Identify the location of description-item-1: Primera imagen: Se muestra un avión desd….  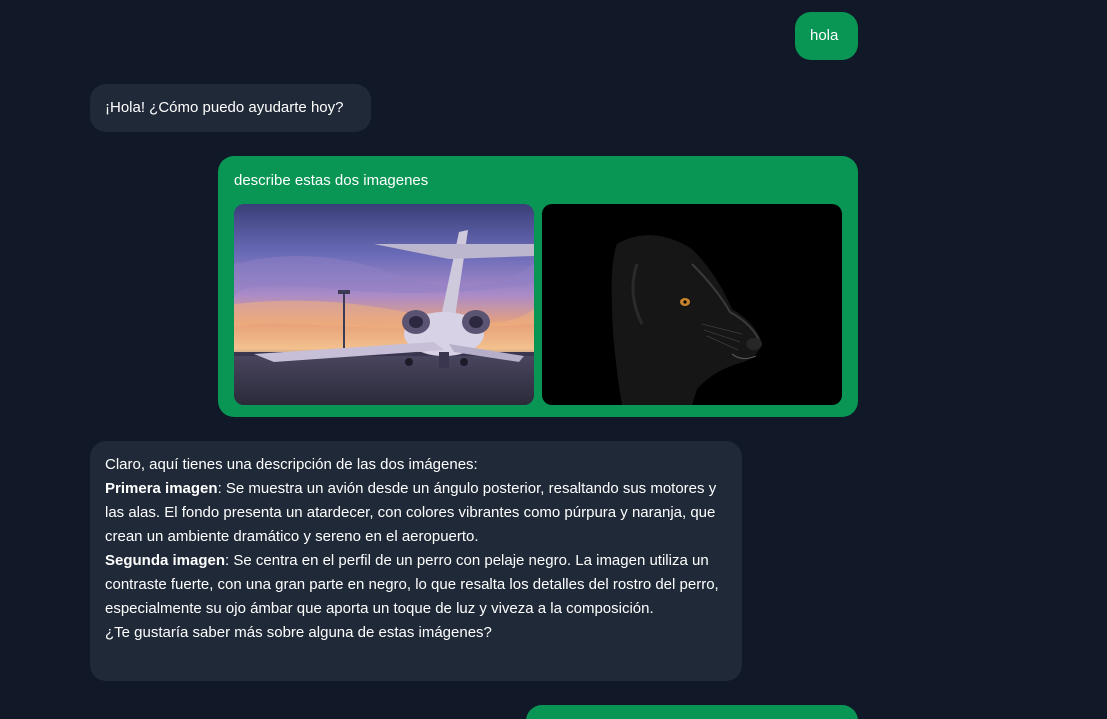
(416, 513).